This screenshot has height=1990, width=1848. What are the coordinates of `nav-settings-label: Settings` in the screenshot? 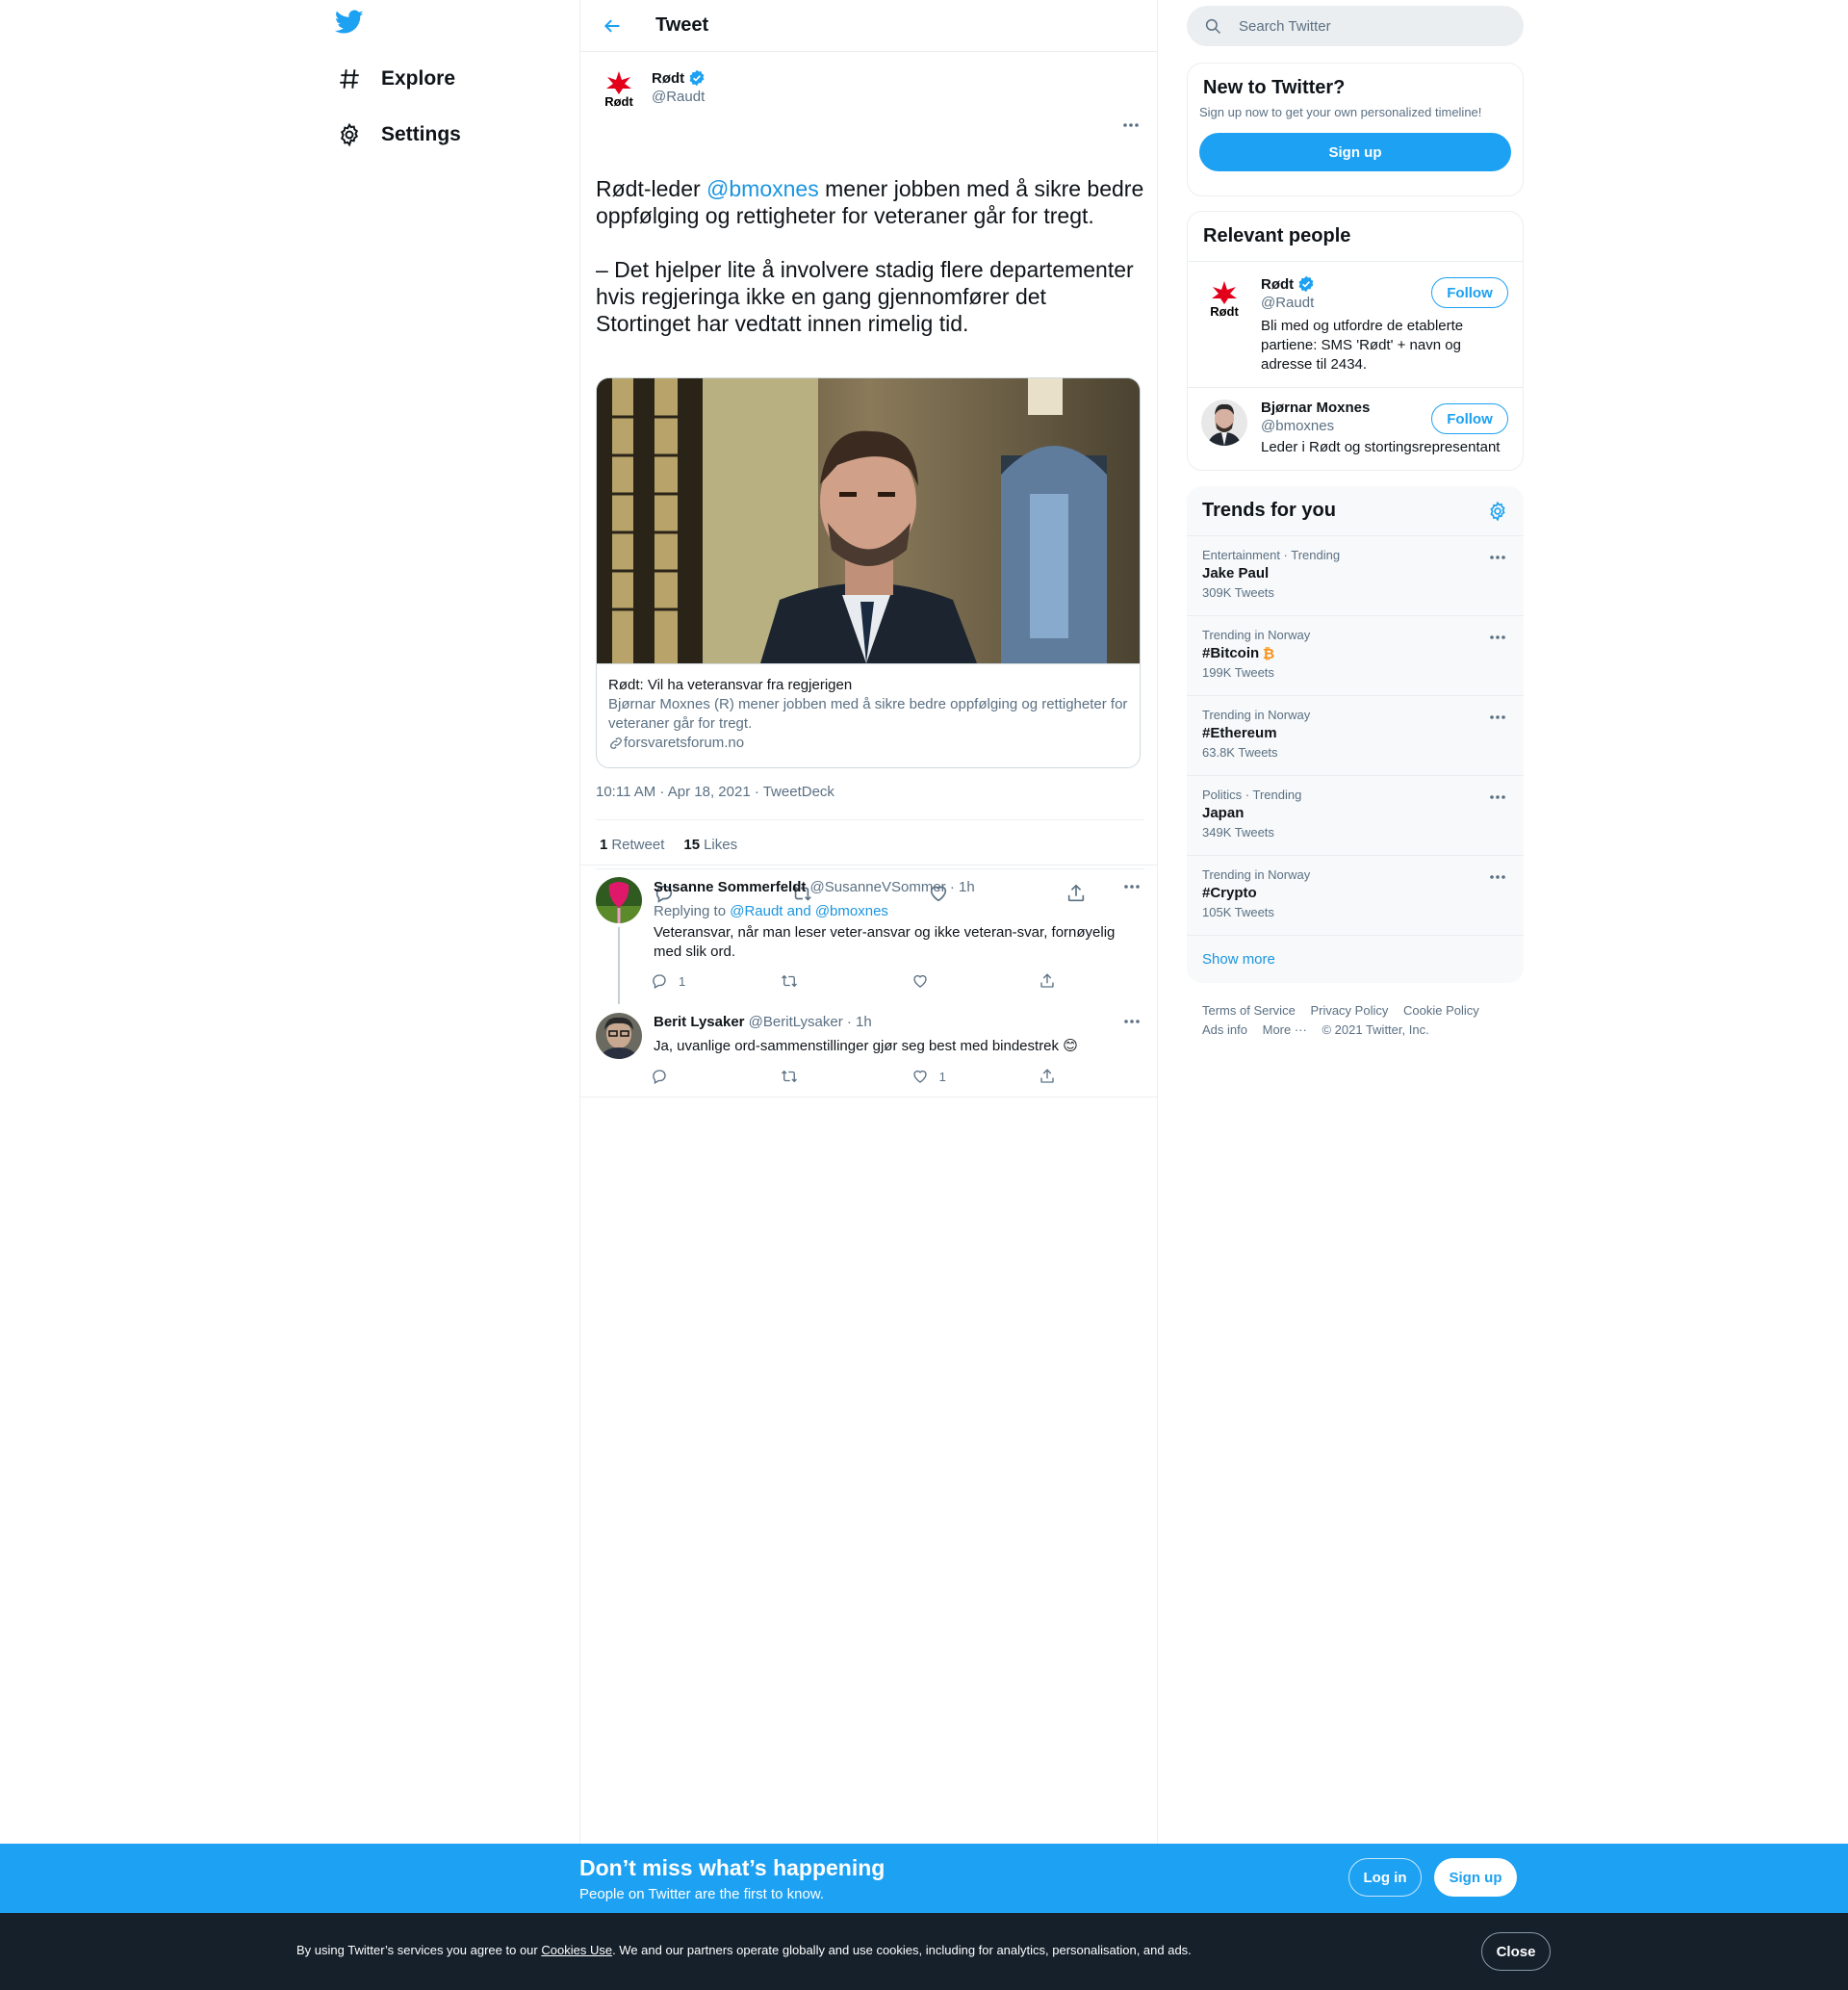 It's located at (421, 134).